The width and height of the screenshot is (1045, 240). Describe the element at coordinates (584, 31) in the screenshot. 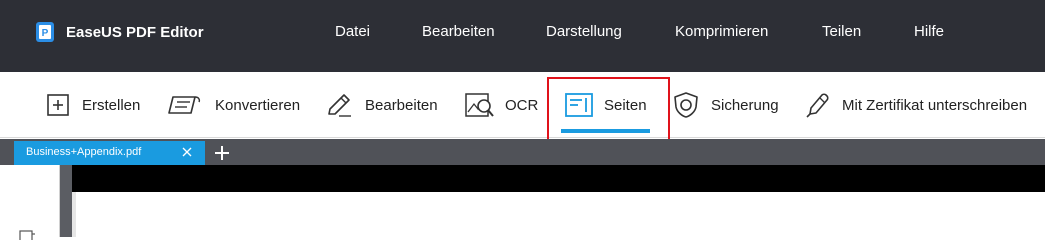

I see `menu-darstellung: Darstellung` at that location.